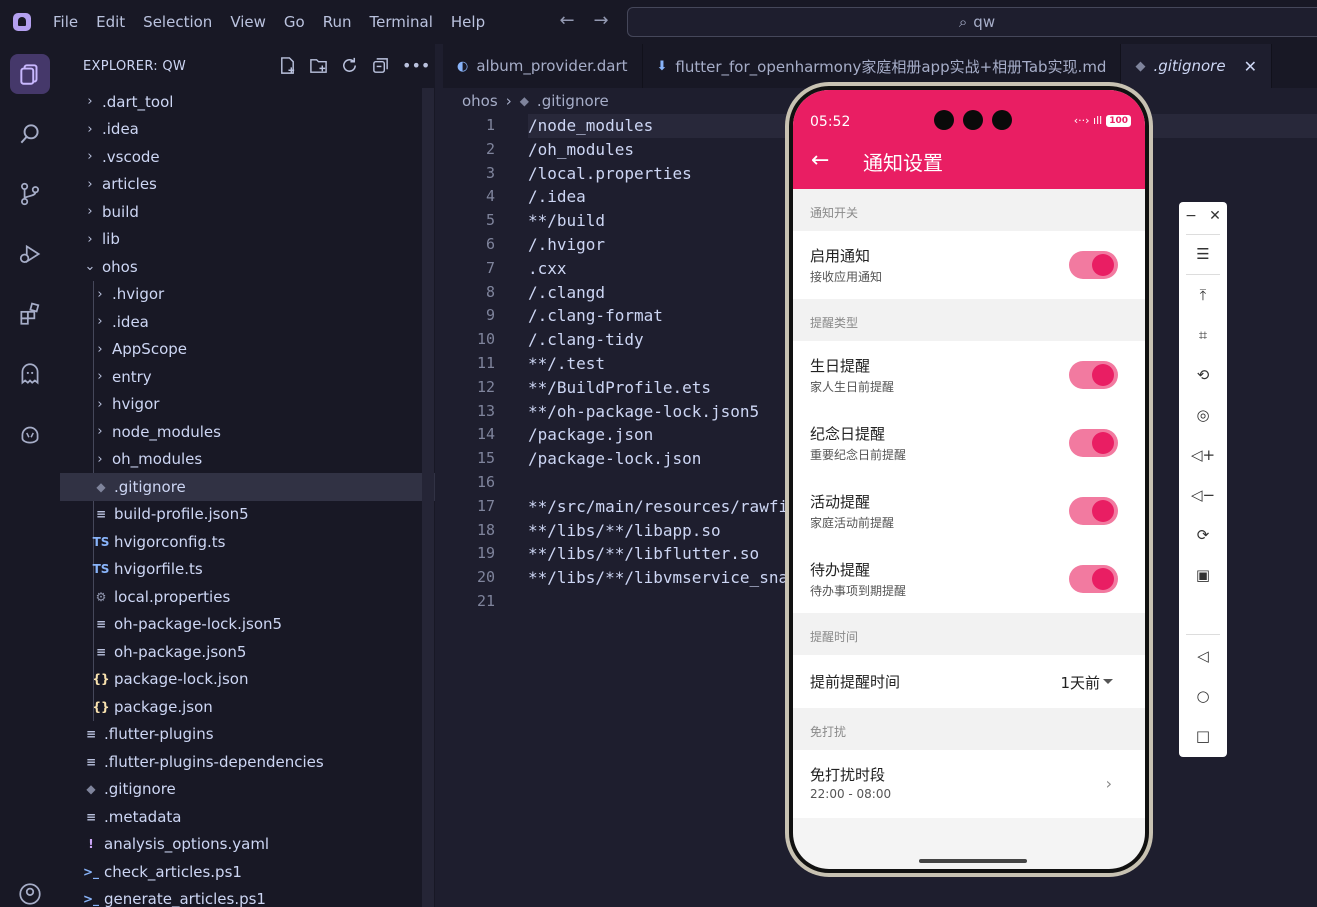 This screenshot has width=1317, height=907. Describe the element at coordinates (573, 101) in the screenshot. I see `breadcrumb-file: .gitignore` at that location.